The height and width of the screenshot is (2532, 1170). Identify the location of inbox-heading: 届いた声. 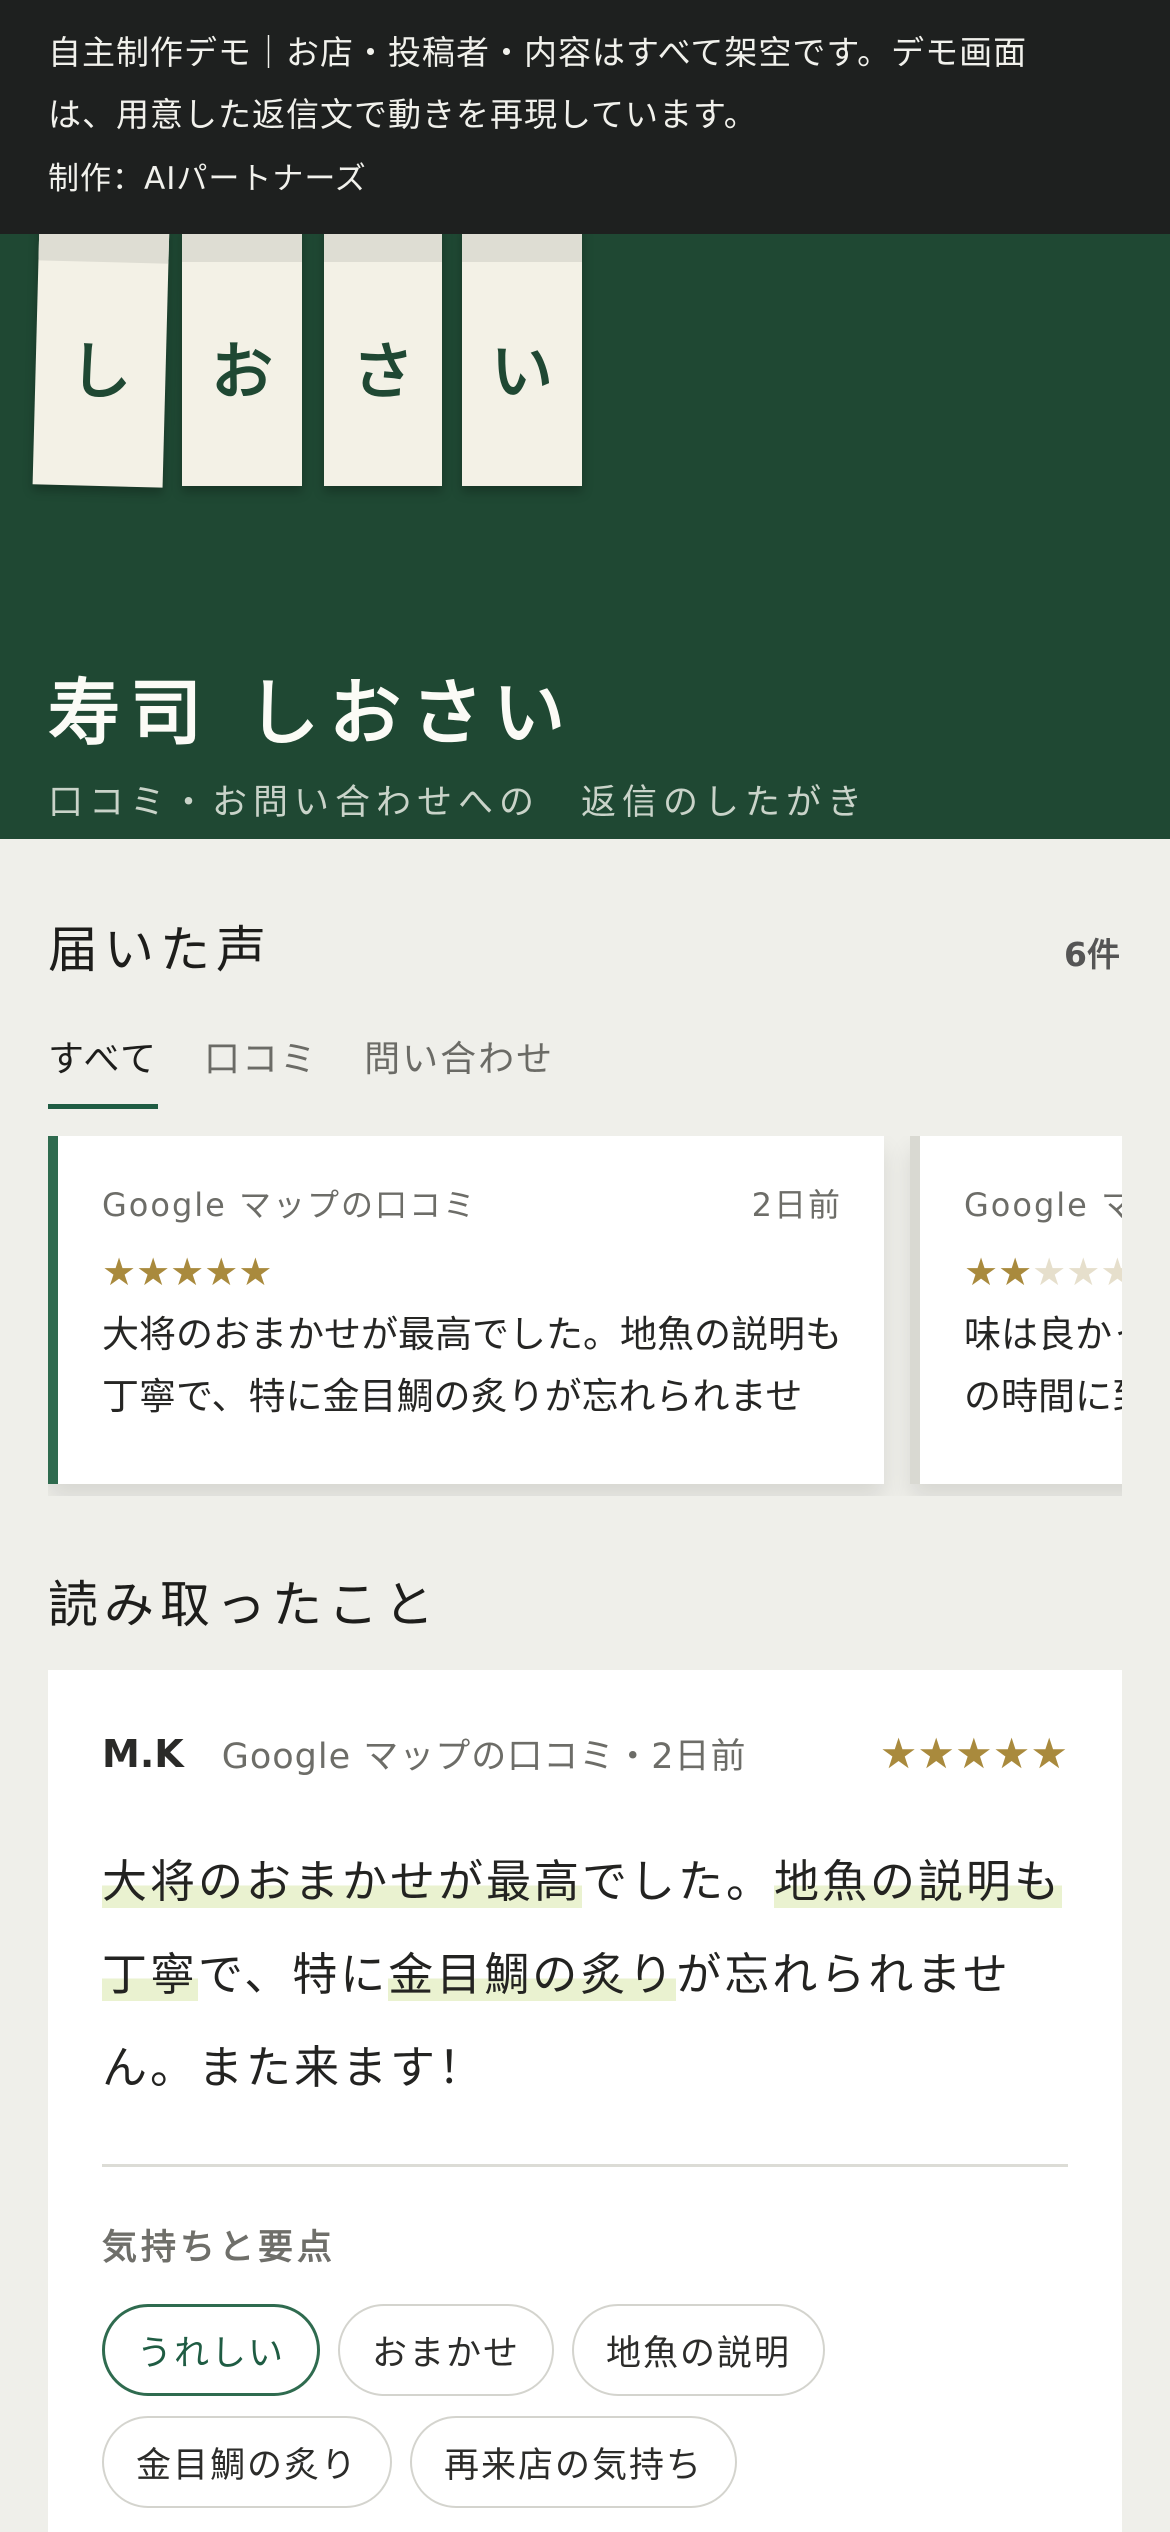
(160, 950).